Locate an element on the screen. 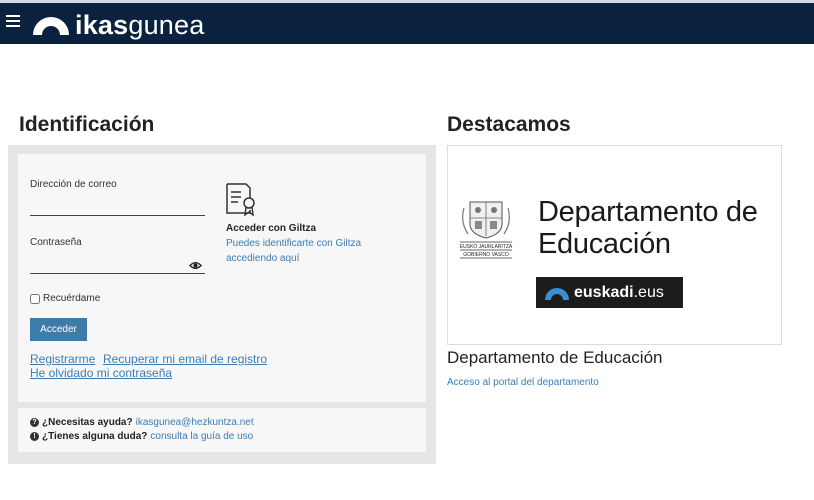 The image size is (814, 500). recover-email-link: Recuperar mi email de registro is located at coordinates (185, 359).